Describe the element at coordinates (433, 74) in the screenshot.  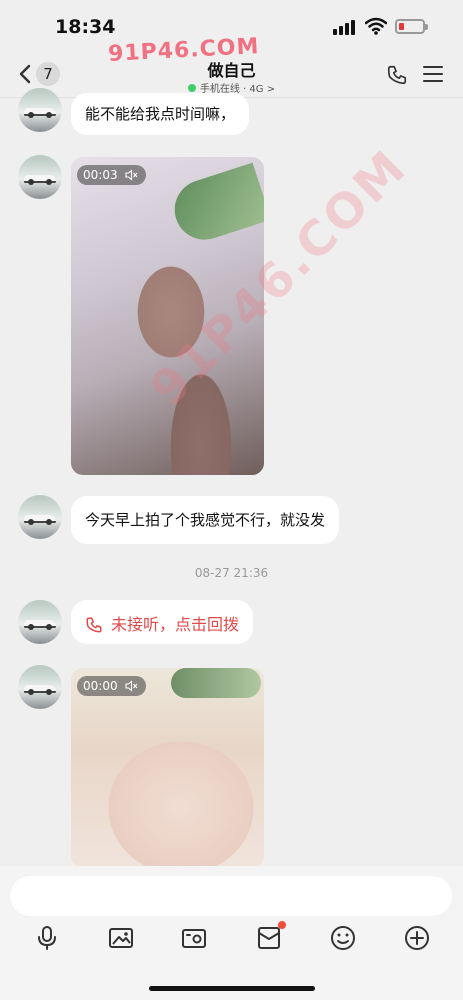
I see `menu-icon` at that location.